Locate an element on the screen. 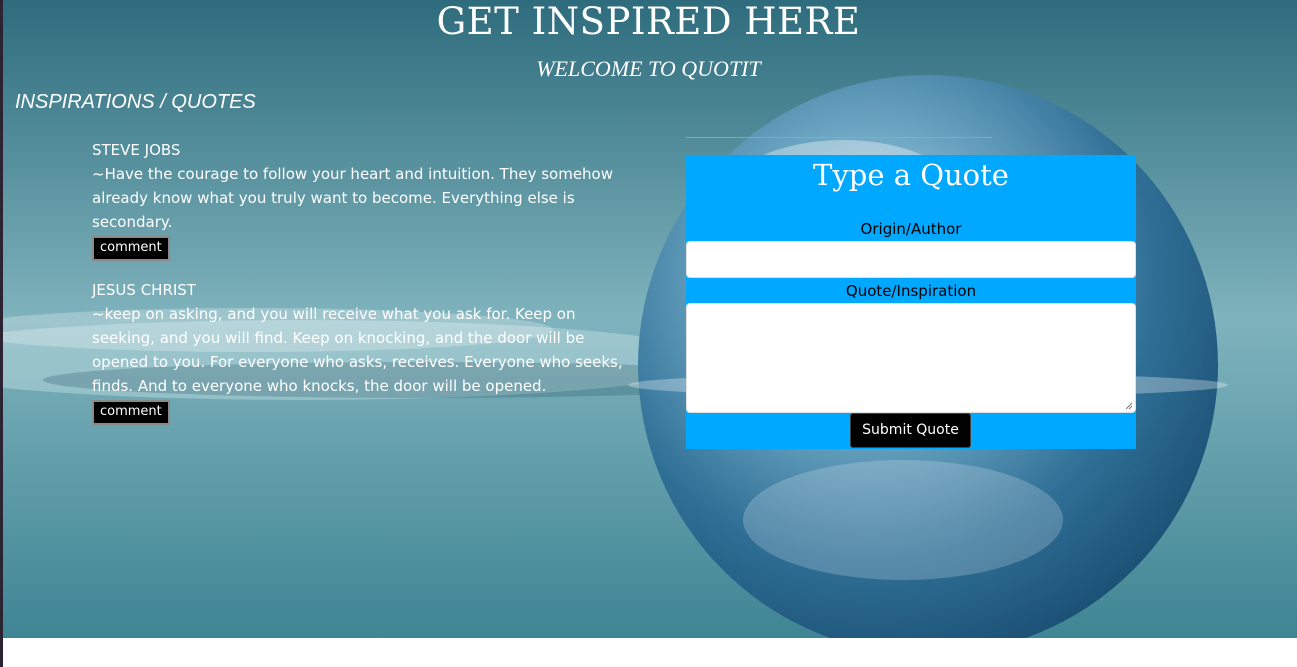 The width and height of the screenshot is (1297, 667). resize-handle-icon is located at coordinates (1129, 406).